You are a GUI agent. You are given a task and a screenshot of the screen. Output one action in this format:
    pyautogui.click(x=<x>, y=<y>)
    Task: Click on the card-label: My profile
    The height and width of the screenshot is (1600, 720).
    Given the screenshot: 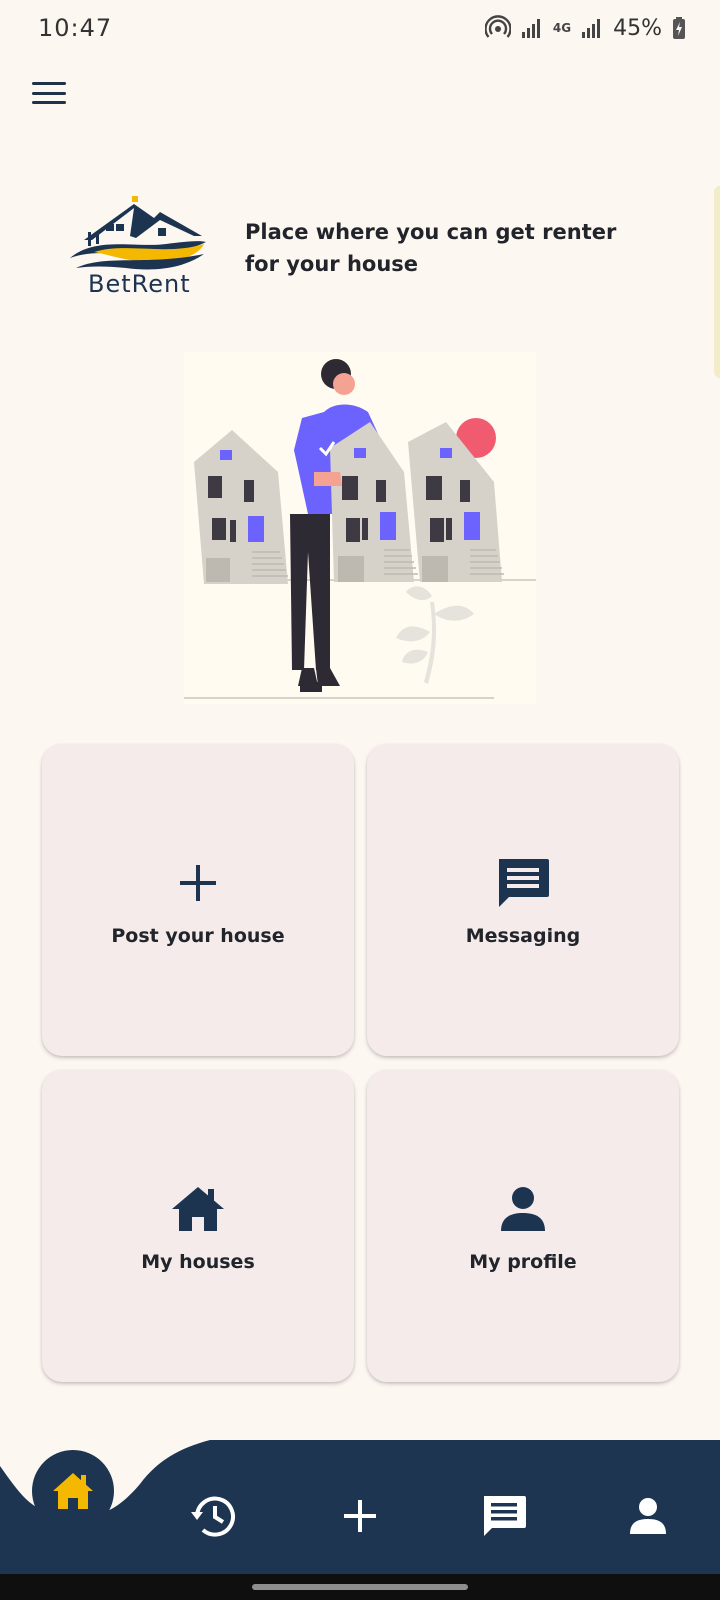 What is the action you would take?
    pyautogui.click(x=523, y=1262)
    